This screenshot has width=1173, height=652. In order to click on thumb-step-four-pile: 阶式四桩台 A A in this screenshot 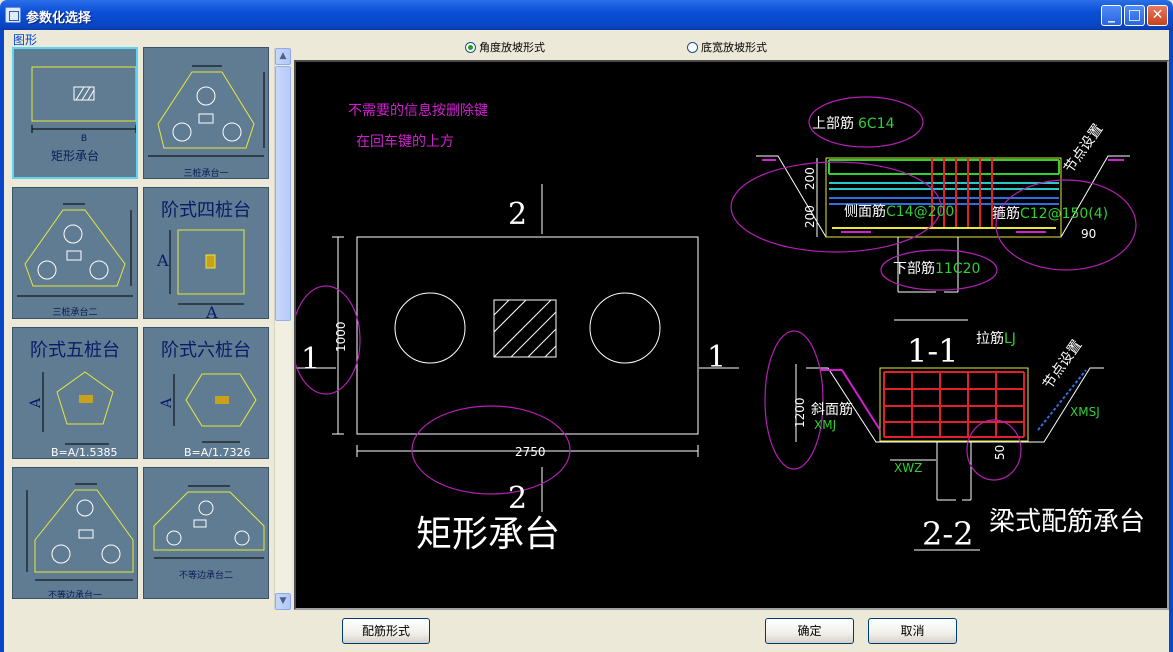, I will do `click(206, 253)`.